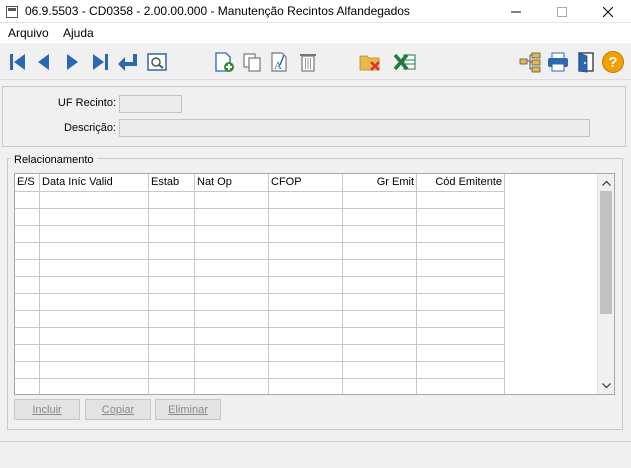 The image size is (631, 468). Describe the element at coordinates (94, 183) in the screenshot. I see `column-header-data-inic-valid: Data Iníc Valid` at that location.